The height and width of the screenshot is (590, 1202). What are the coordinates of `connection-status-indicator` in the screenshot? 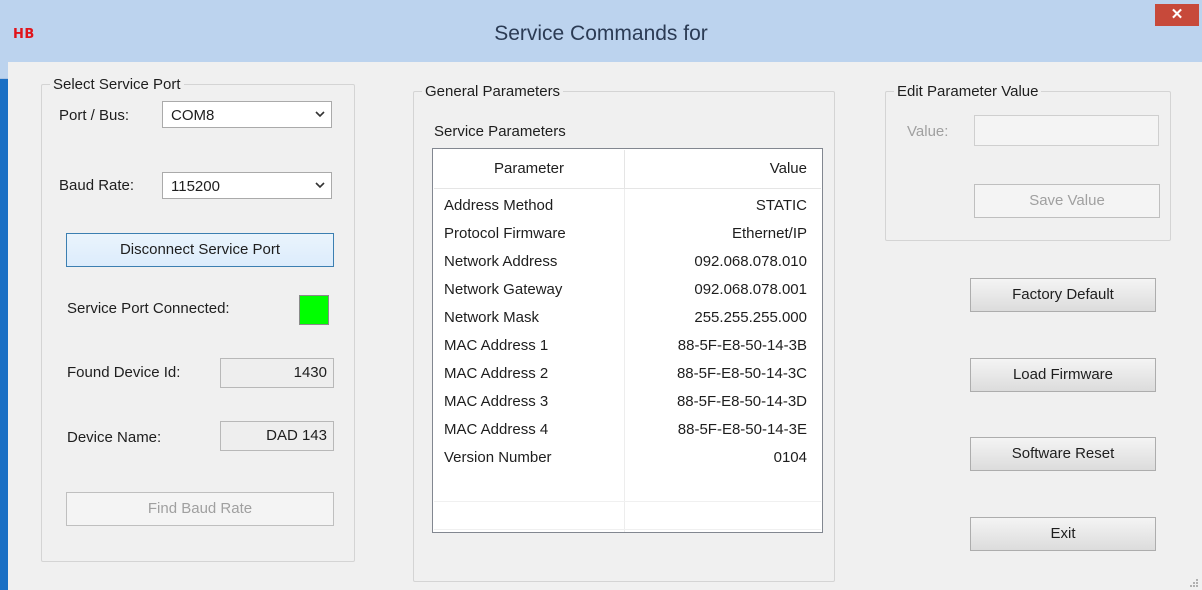 It's located at (314, 310).